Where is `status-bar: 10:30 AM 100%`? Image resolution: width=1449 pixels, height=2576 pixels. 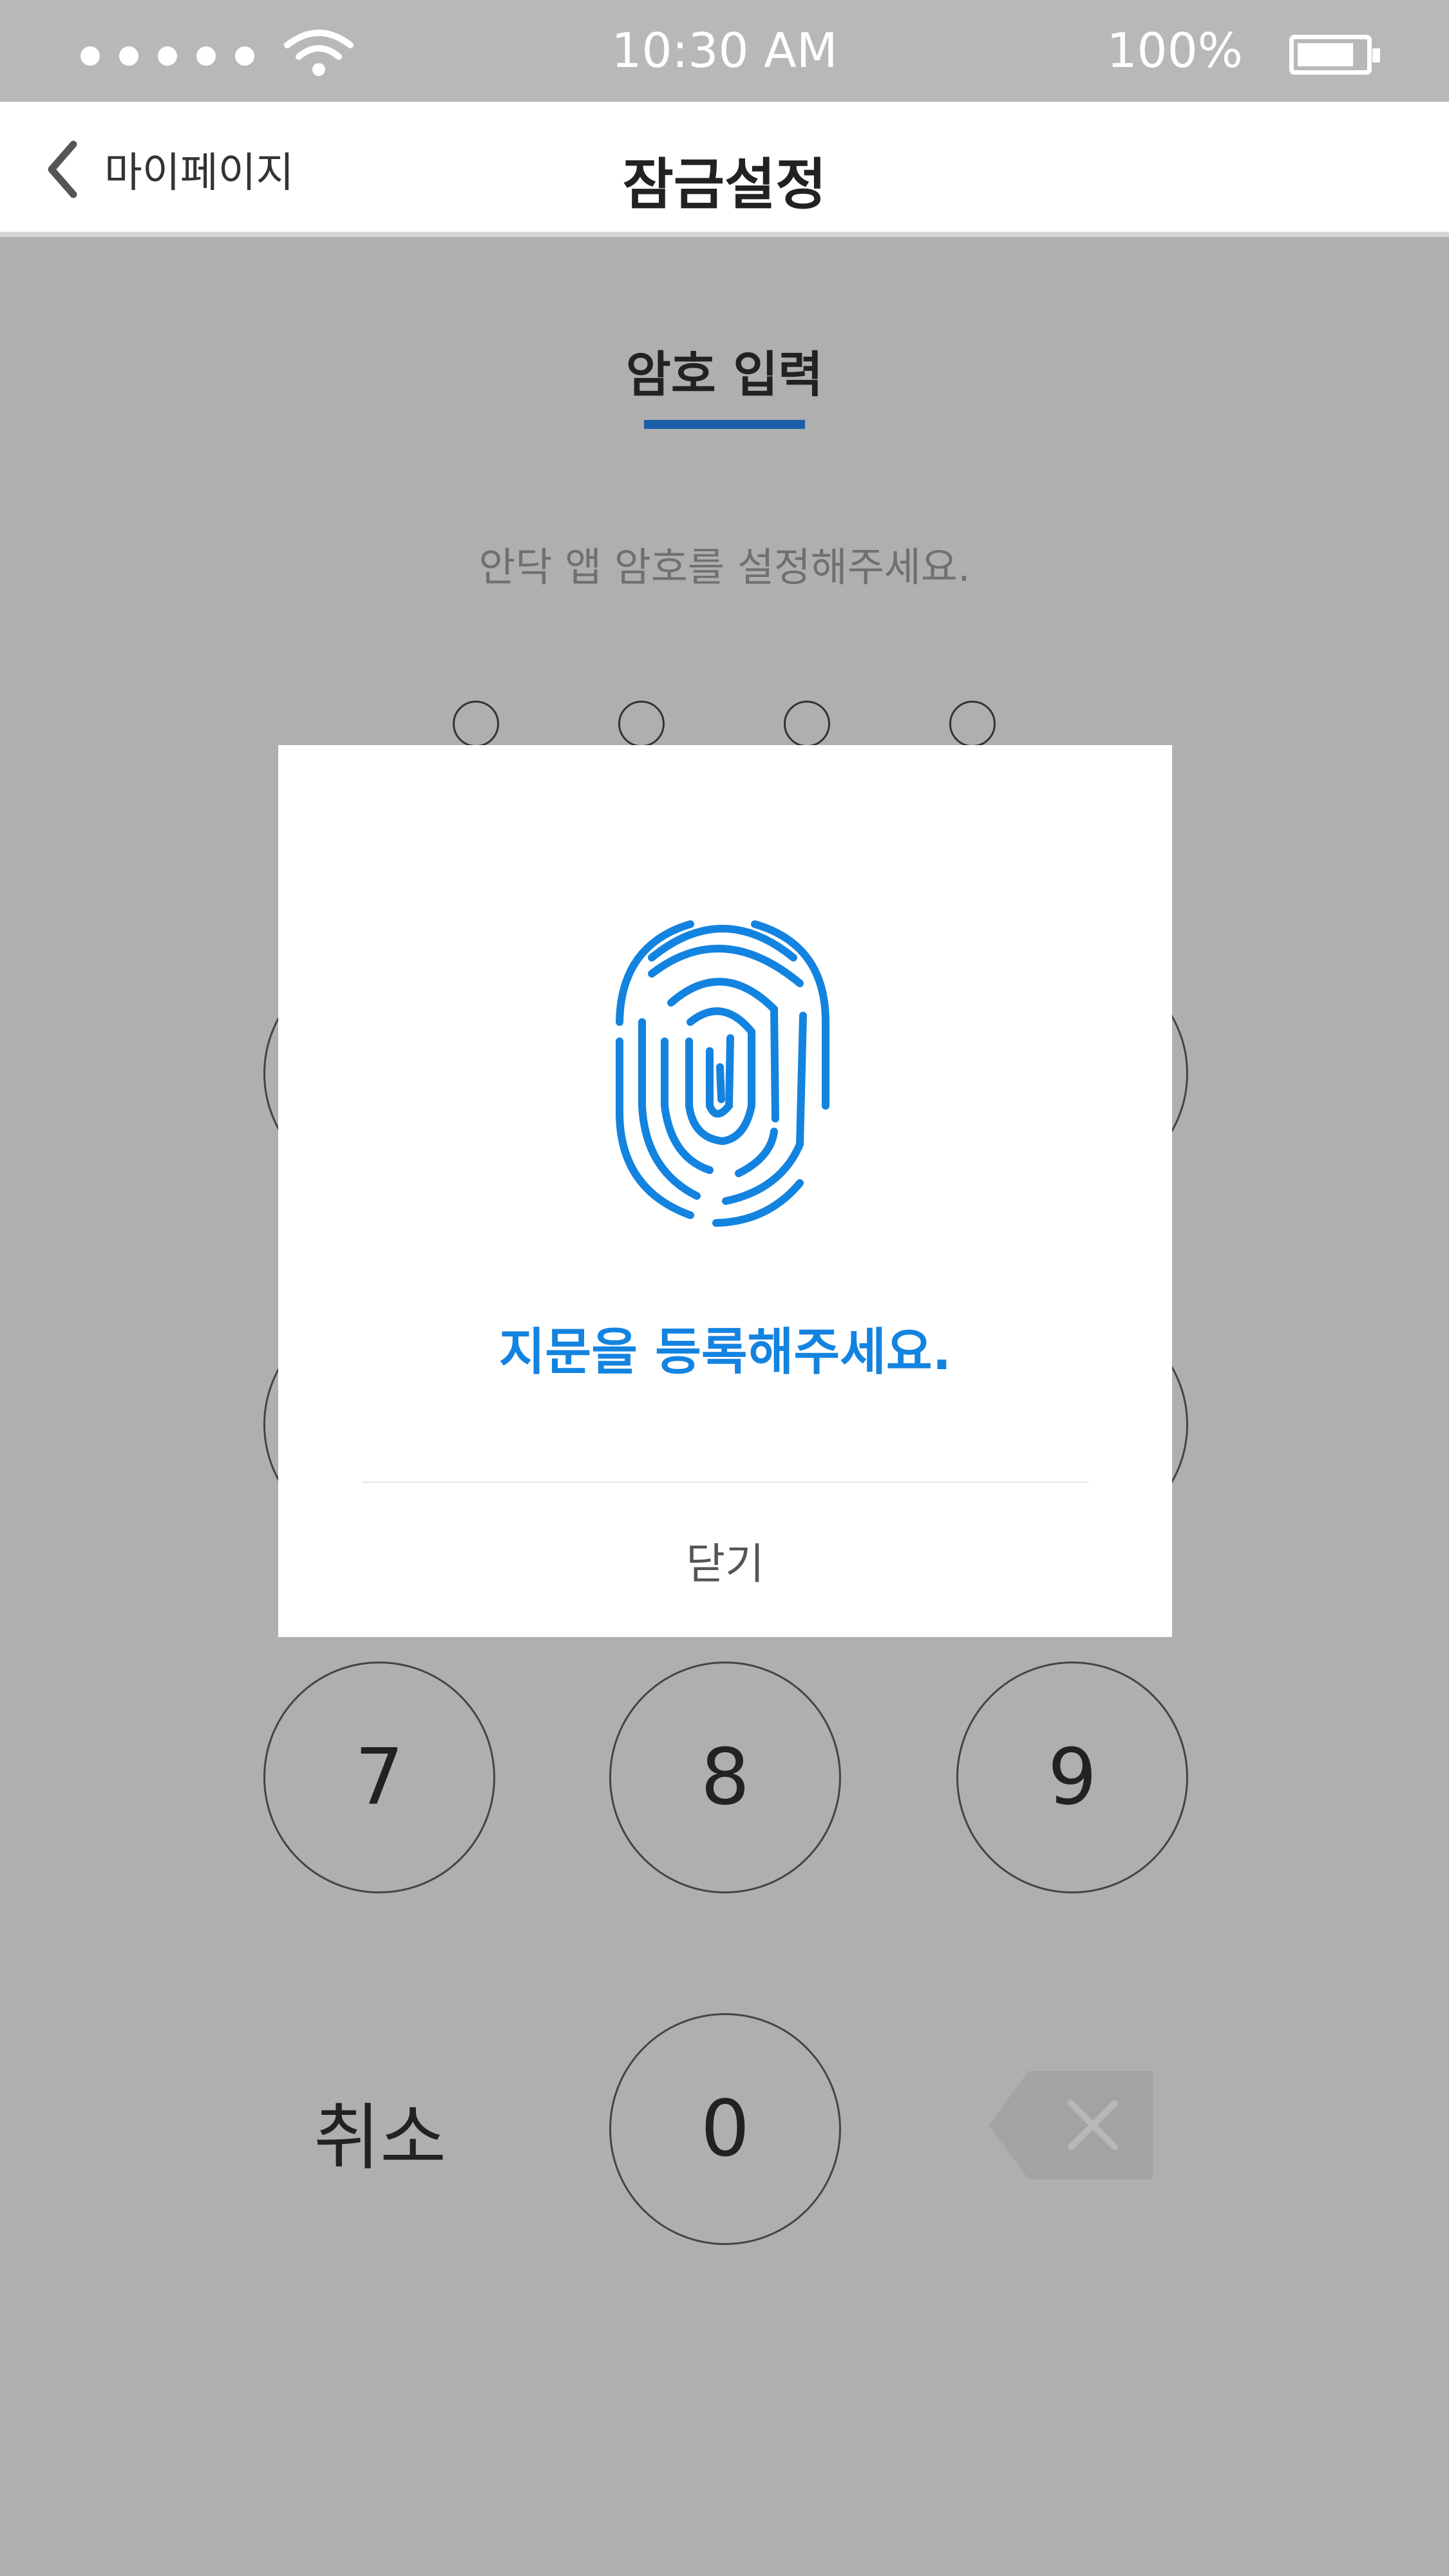 status-bar: 10:30 AM 100% is located at coordinates (724, 51).